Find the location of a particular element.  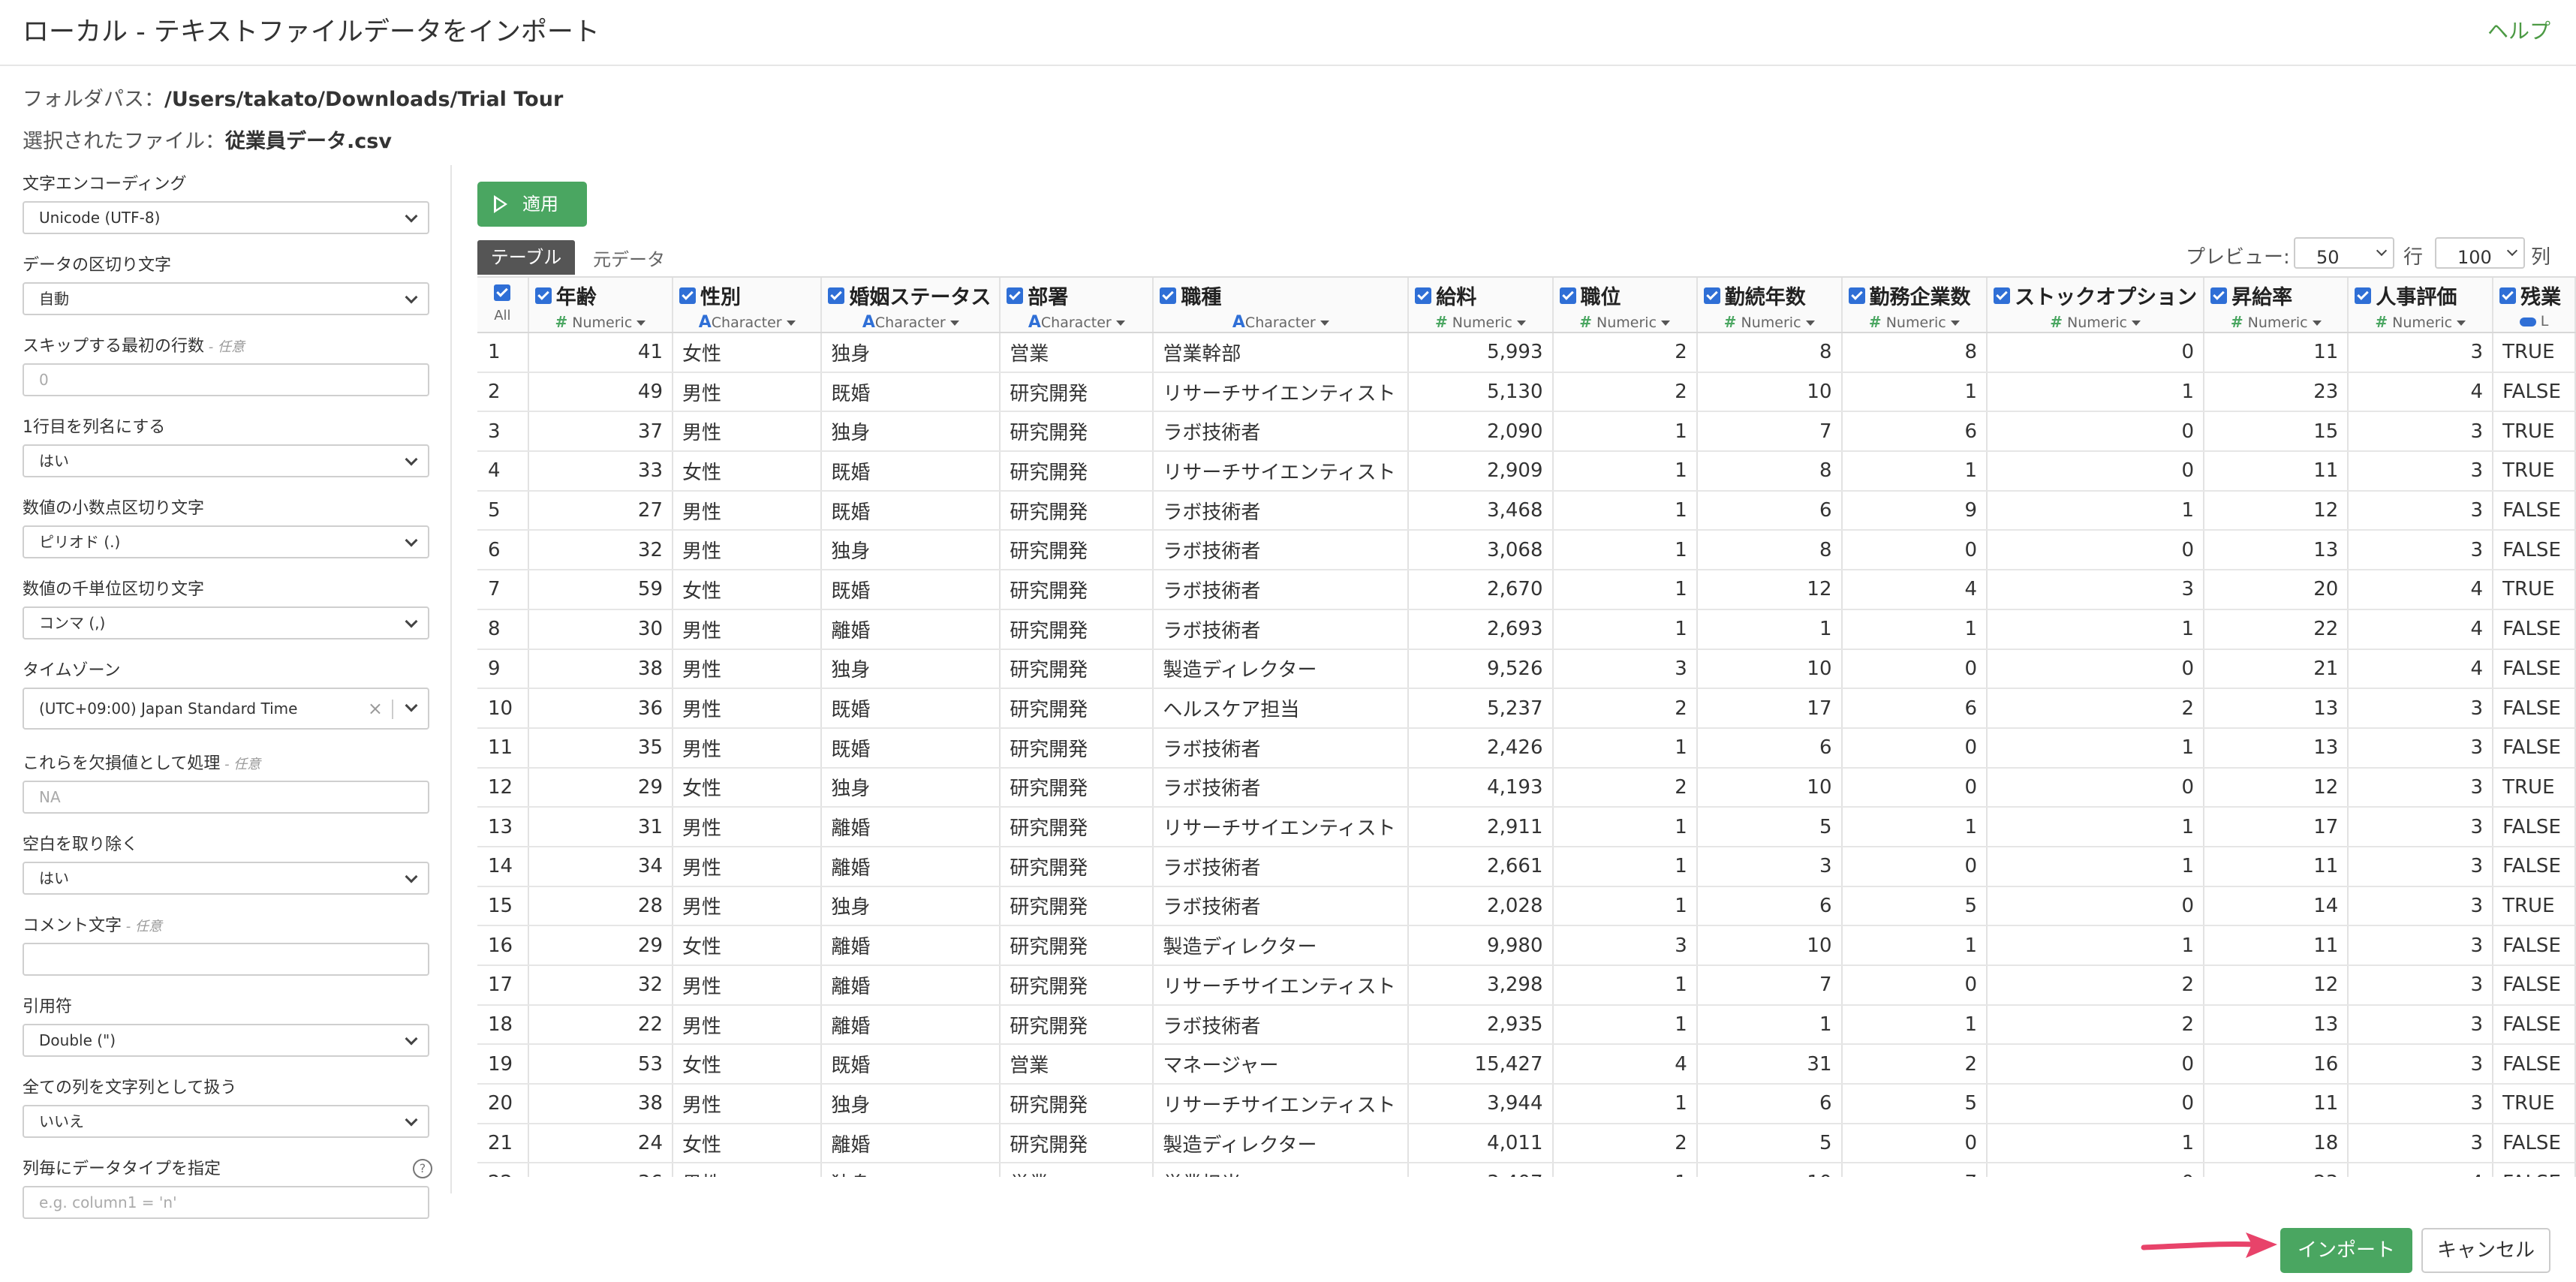

caret-down-icon is located at coordinates (2136, 323).